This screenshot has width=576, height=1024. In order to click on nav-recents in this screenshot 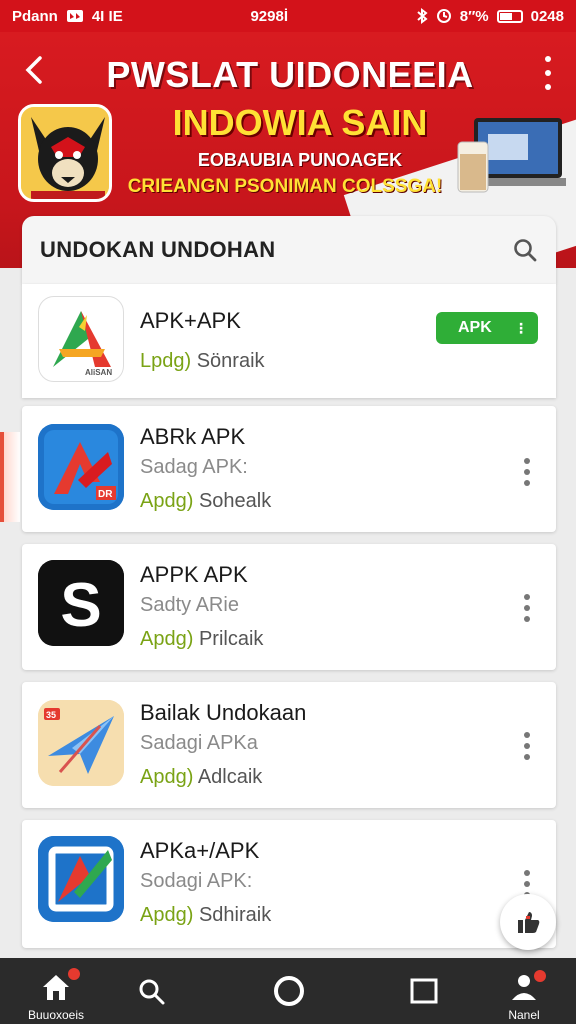, I will do `click(424, 991)`.